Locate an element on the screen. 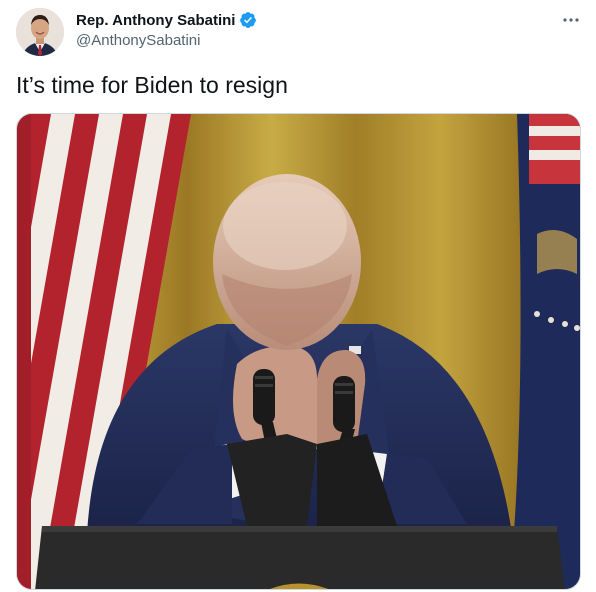 This screenshot has height=592, width=596. author-block: Rep. Anthony Sabatini @AnthonySabatini is located at coordinates (166, 29).